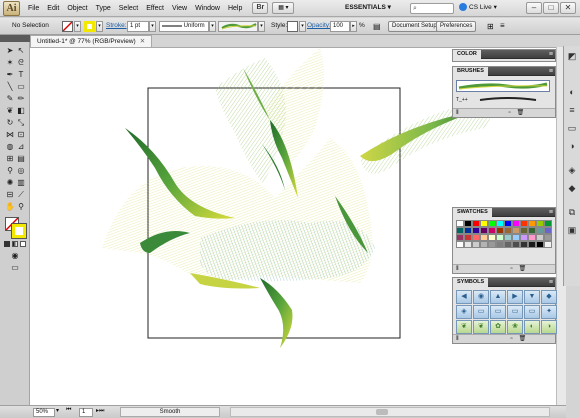 This screenshot has height=418, width=580. Describe the element at coordinates (128, 8) in the screenshot. I see `menu-select: Select` at that location.